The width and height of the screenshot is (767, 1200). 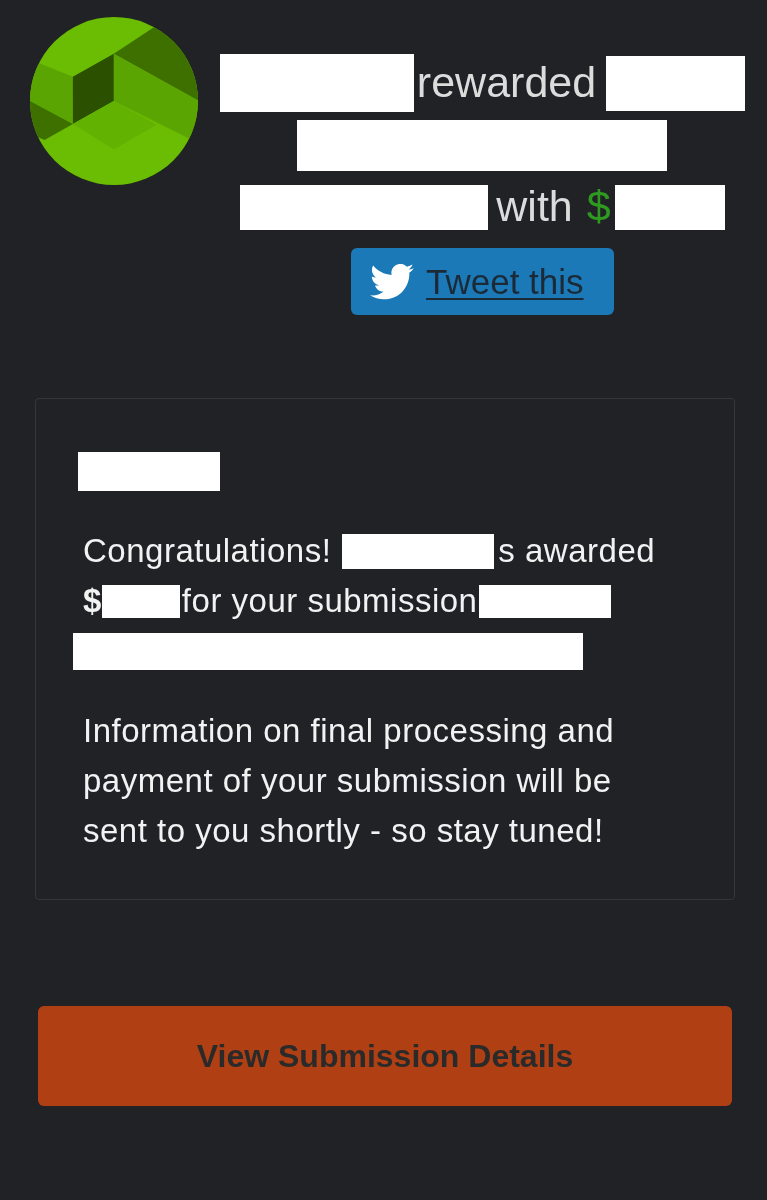 What do you see at coordinates (349, 781) in the screenshot?
I see `info-paragraph: Information on final processing and payment of your submission will be sent to you shortly - so stay tuned!` at bounding box center [349, 781].